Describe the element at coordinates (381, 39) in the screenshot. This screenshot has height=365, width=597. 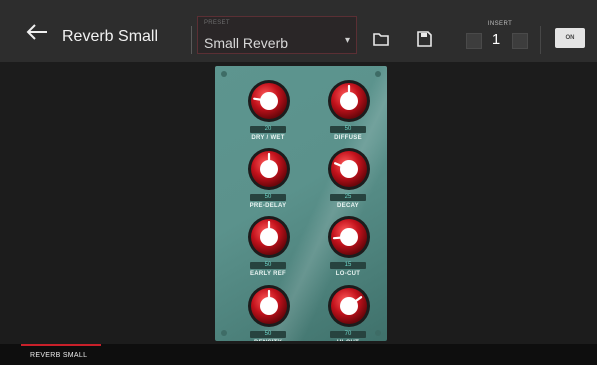
I see `folder-icon` at that location.